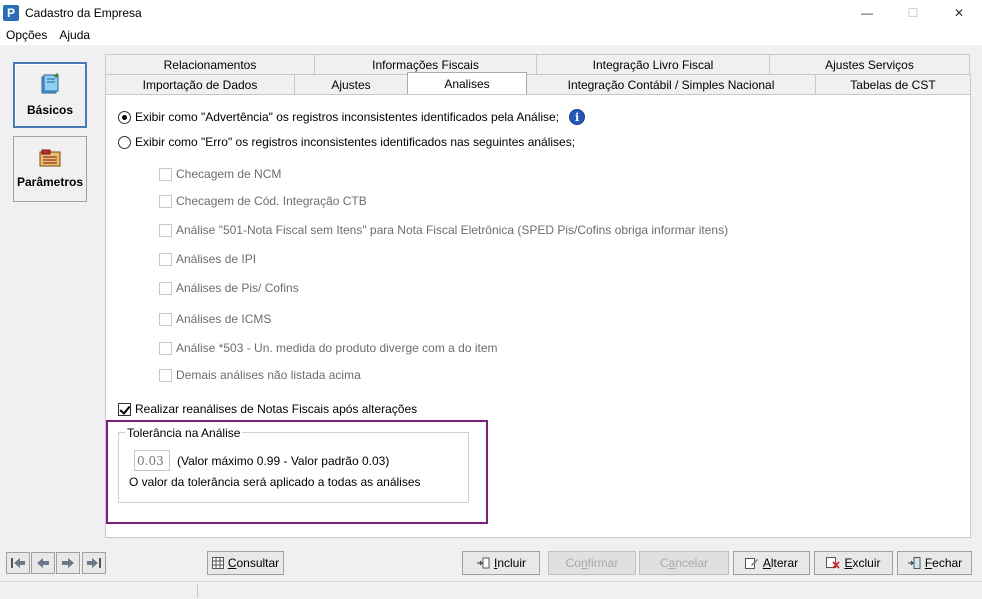 The width and height of the screenshot is (982, 599). What do you see at coordinates (751, 563) in the screenshot?
I see `edit-icon` at bounding box center [751, 563].